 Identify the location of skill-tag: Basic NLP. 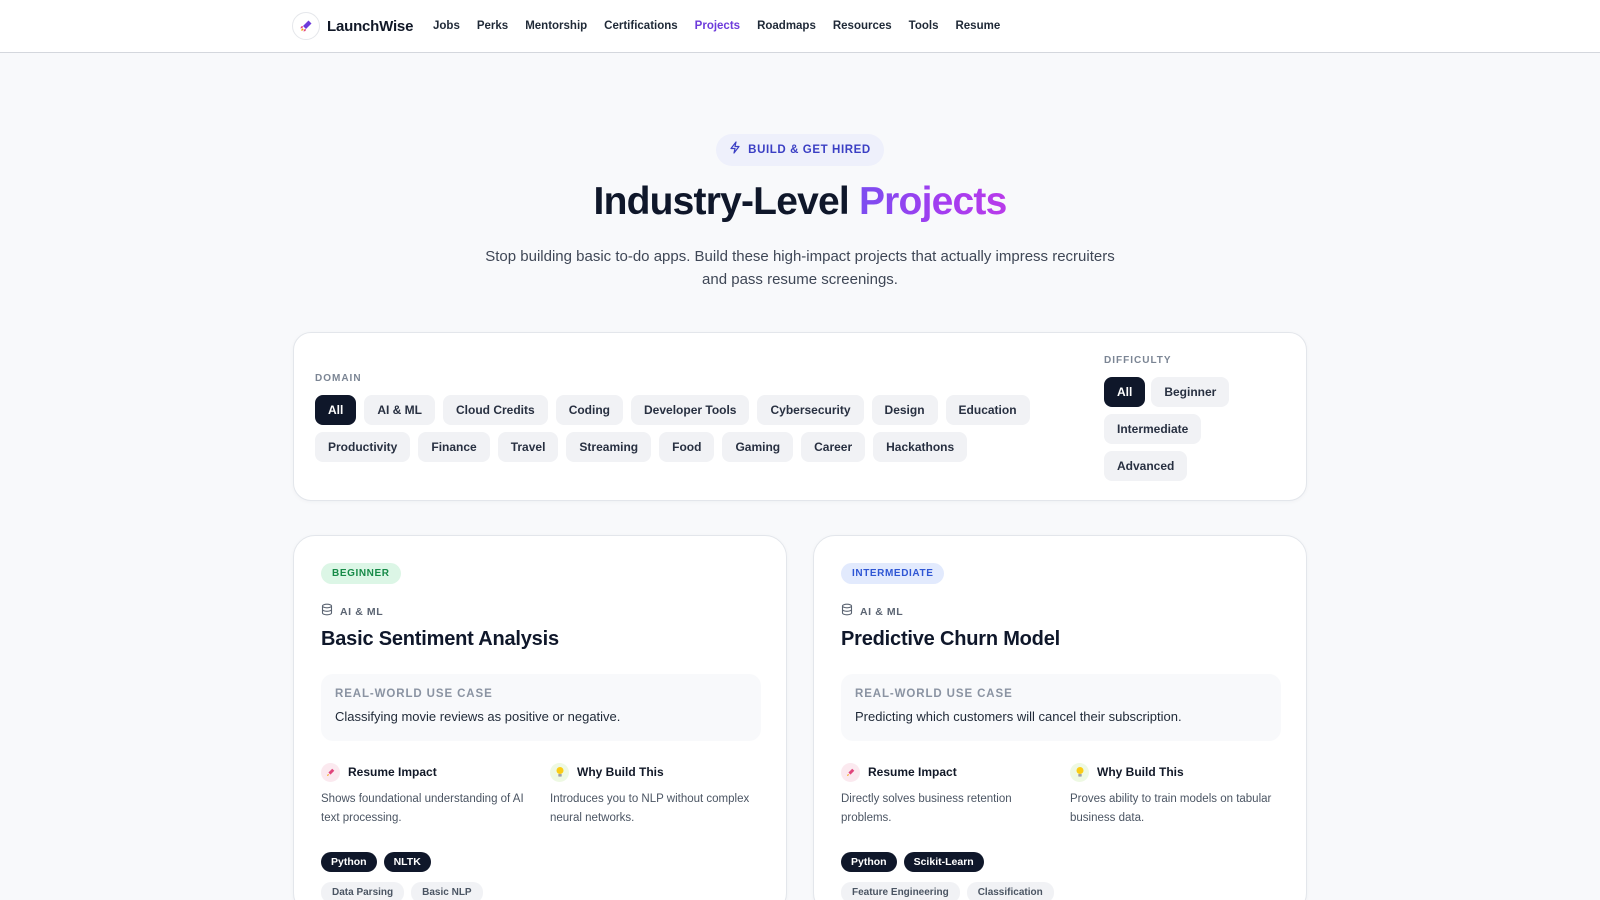
(447, 891).